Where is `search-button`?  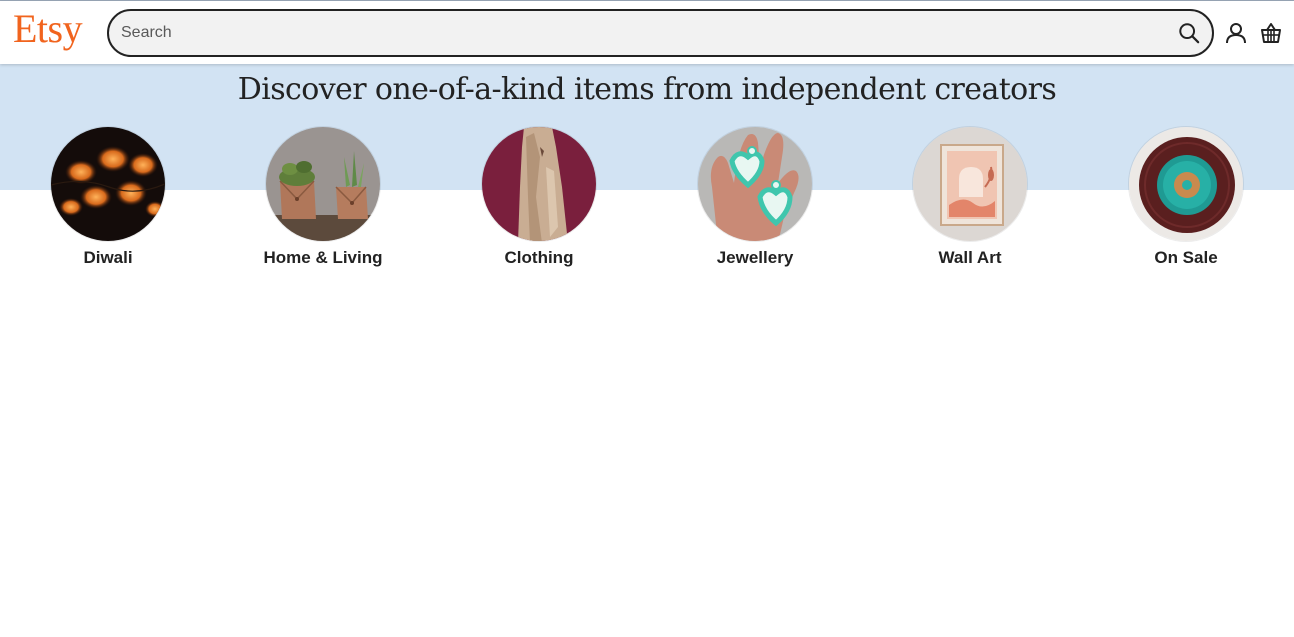
search-button is located at coordinates (1189, 33).